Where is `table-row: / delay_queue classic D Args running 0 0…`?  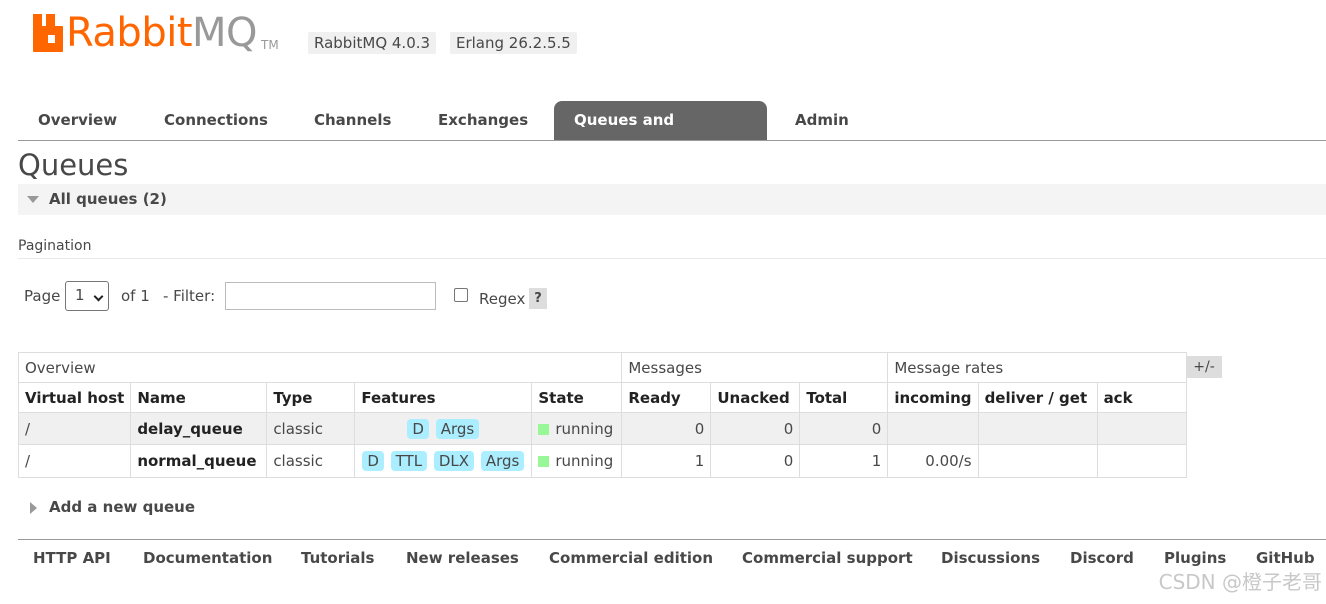
table-row: / delay_queue classic D Args running 0 0… is located at coordinates (602, 428).